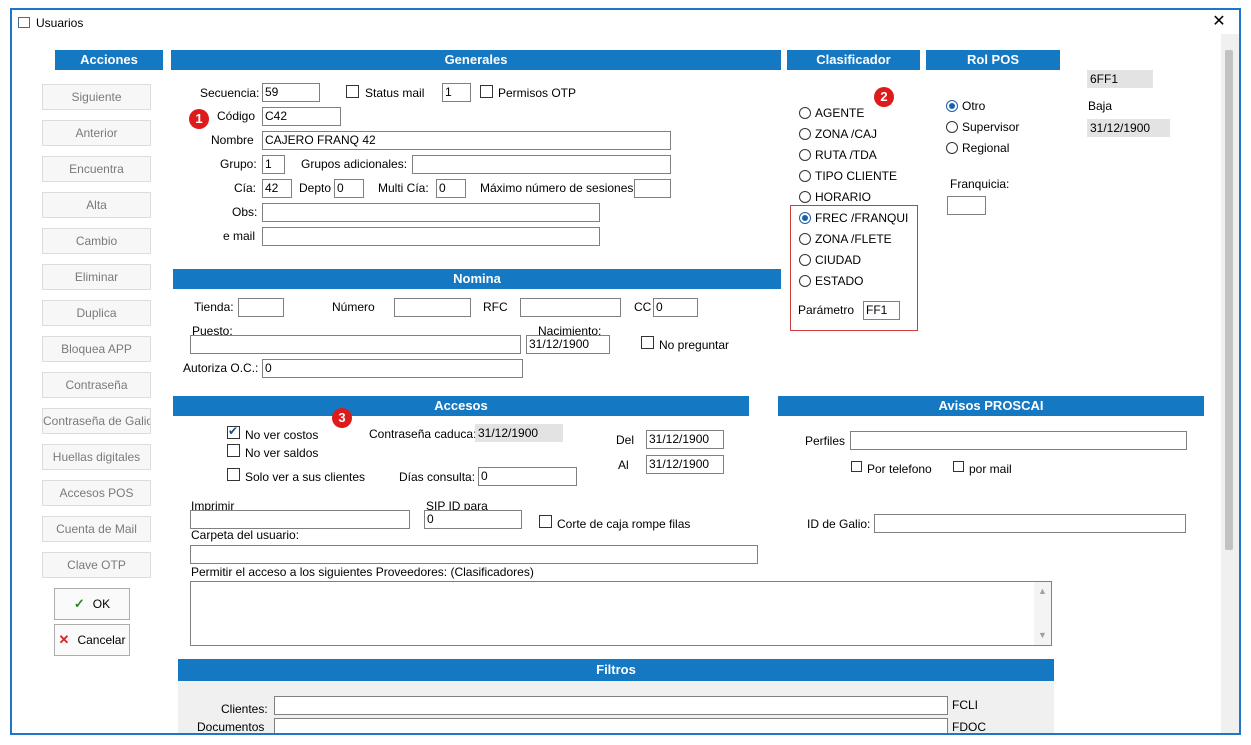 This screenshot has height=745, width=1251. I want to click on depto-input: 0, so click(349, 188).